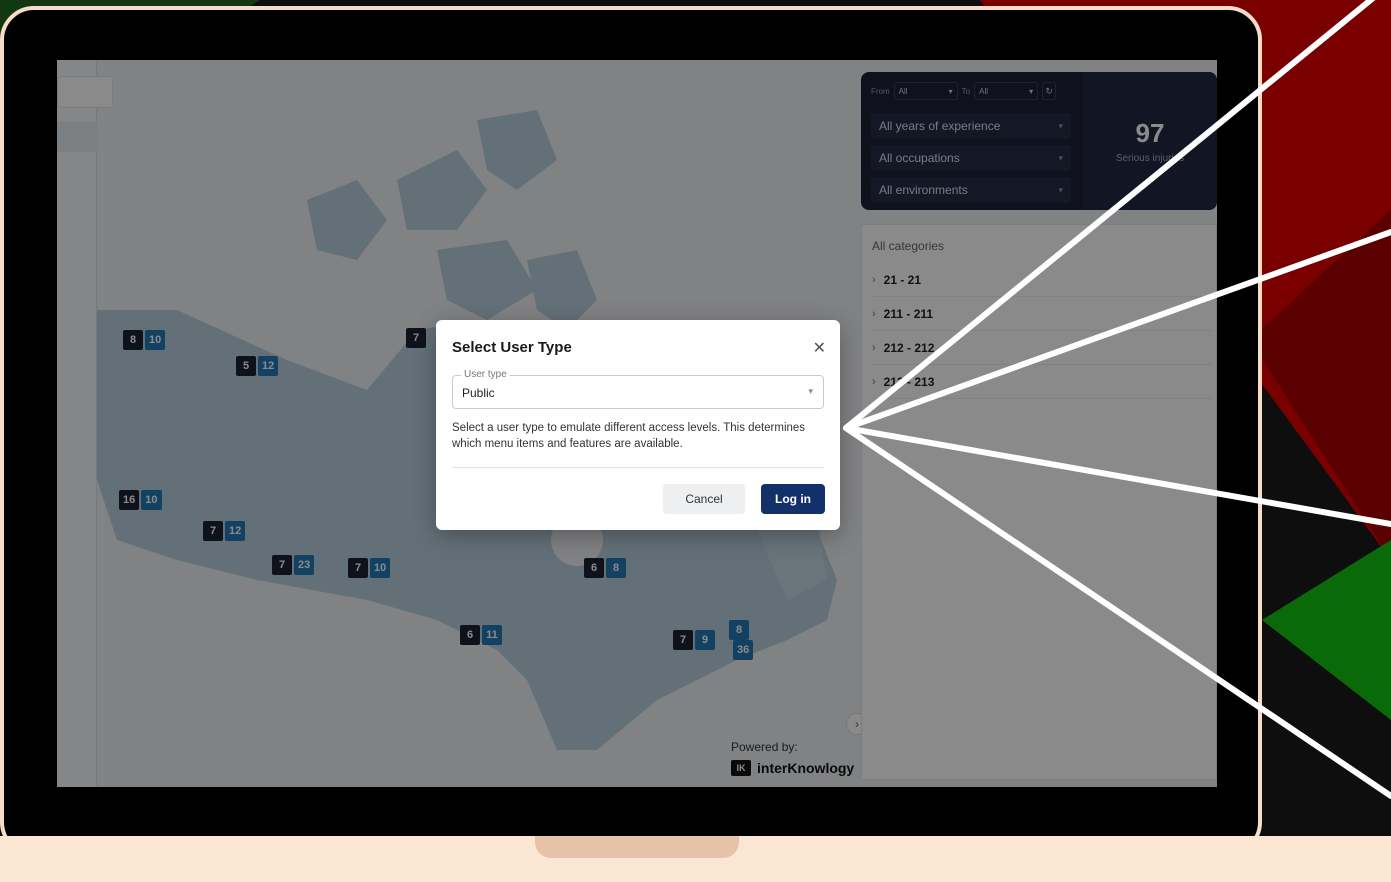 The image size is (1391, 882). Describe the element at coordinates (793, 499) in the screenshot. I see `login-button: Log in` at that location.